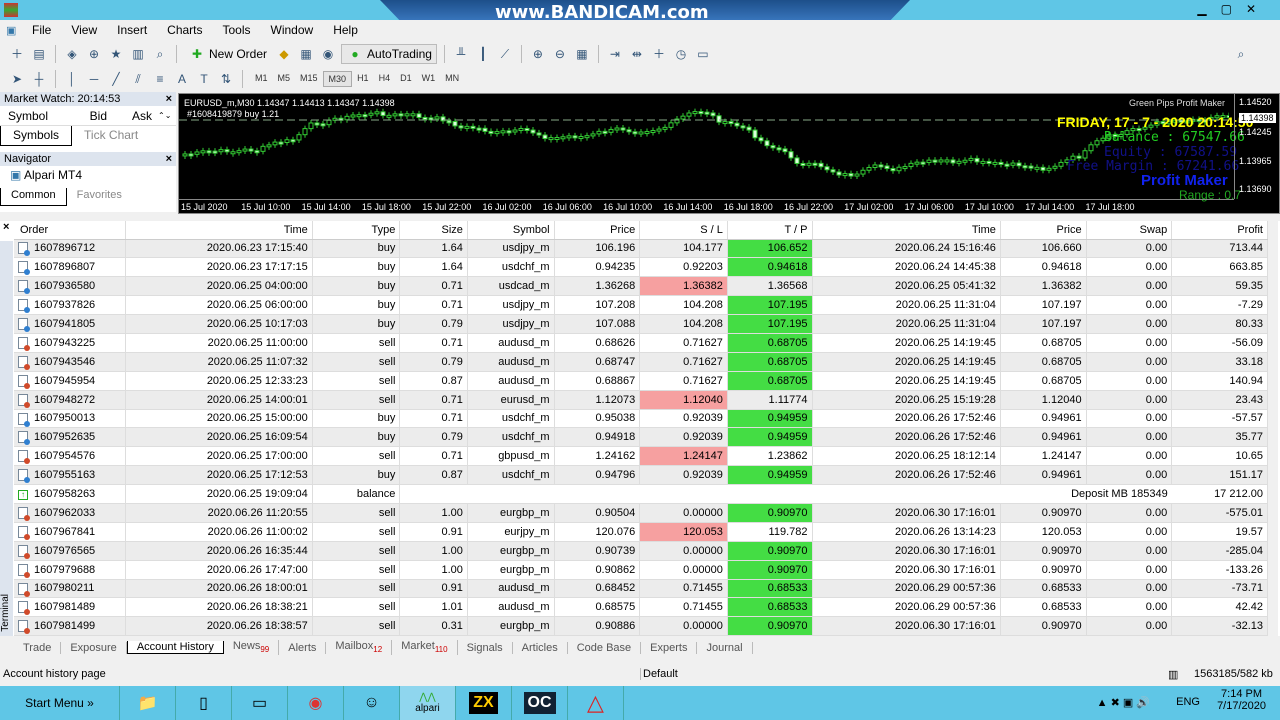  What do you see at coordinates (540, 703) in the screenshot?
I see `oc-app-icon: OC` at bounding box center [540, 703].